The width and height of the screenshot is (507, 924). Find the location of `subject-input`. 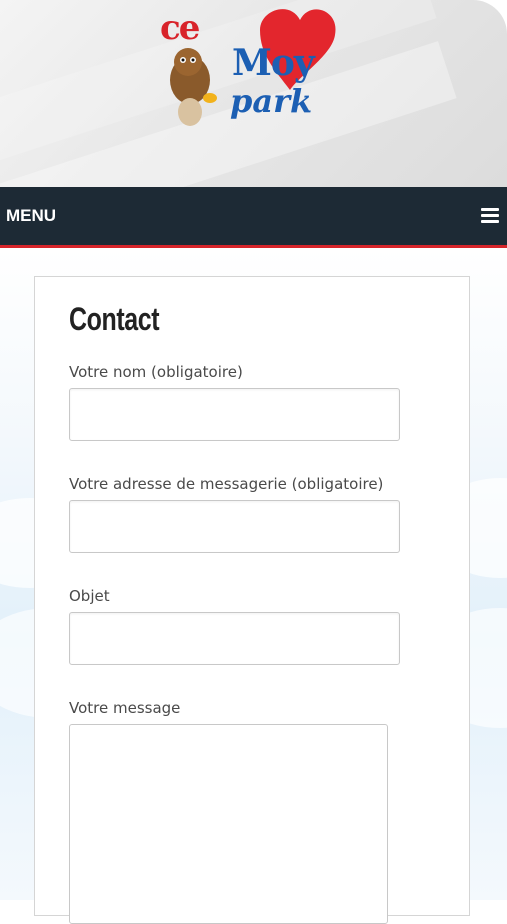

subject-input is located at coordinates (234, 638).